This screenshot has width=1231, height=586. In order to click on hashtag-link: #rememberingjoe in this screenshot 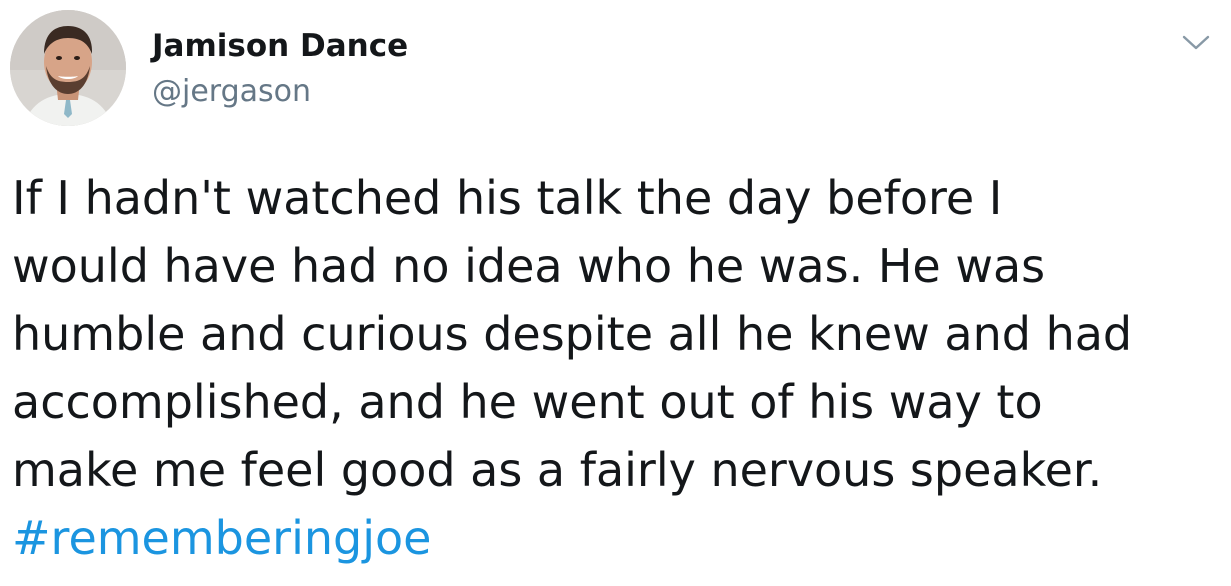, I will do `click(618, 538)`.